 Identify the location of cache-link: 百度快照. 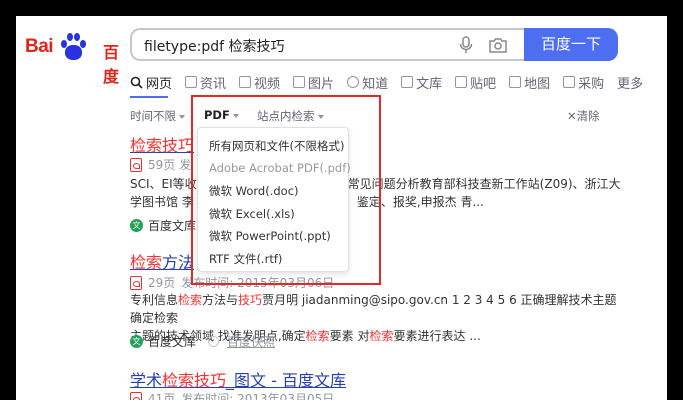
(251, 341).